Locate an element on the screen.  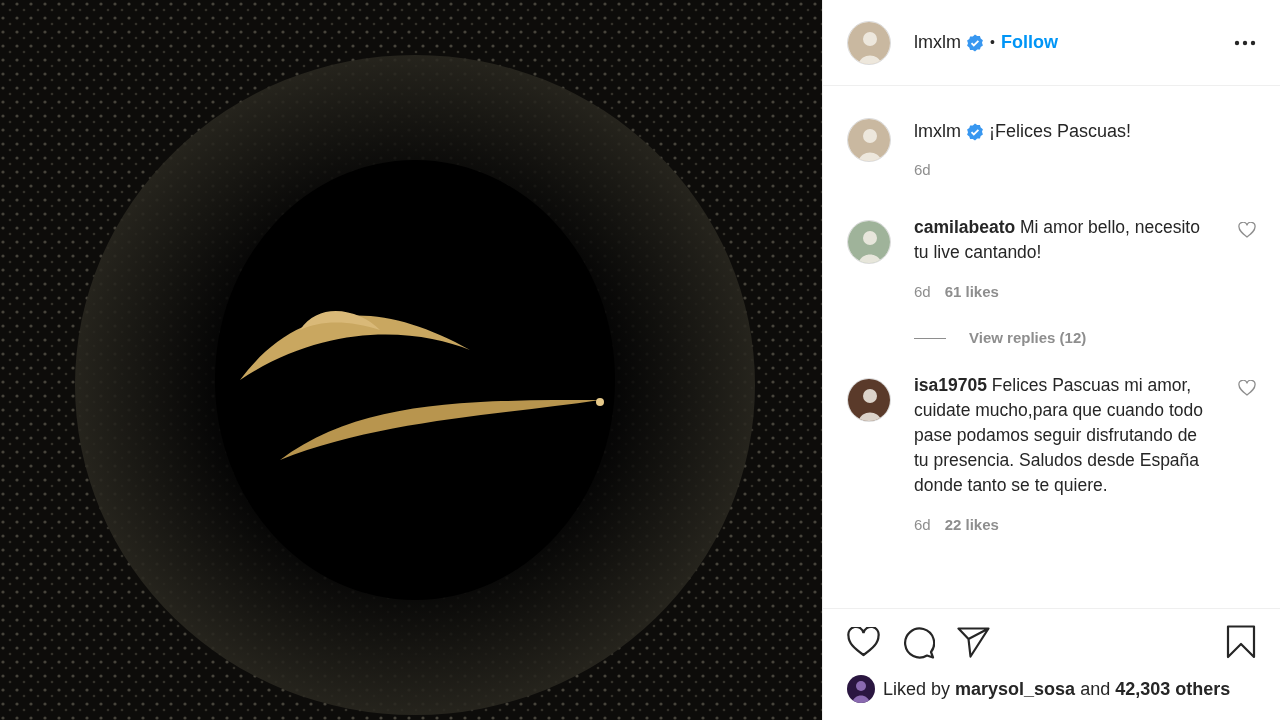
view-replies-link: View replies (12) is located at coordinates (1028, 338).